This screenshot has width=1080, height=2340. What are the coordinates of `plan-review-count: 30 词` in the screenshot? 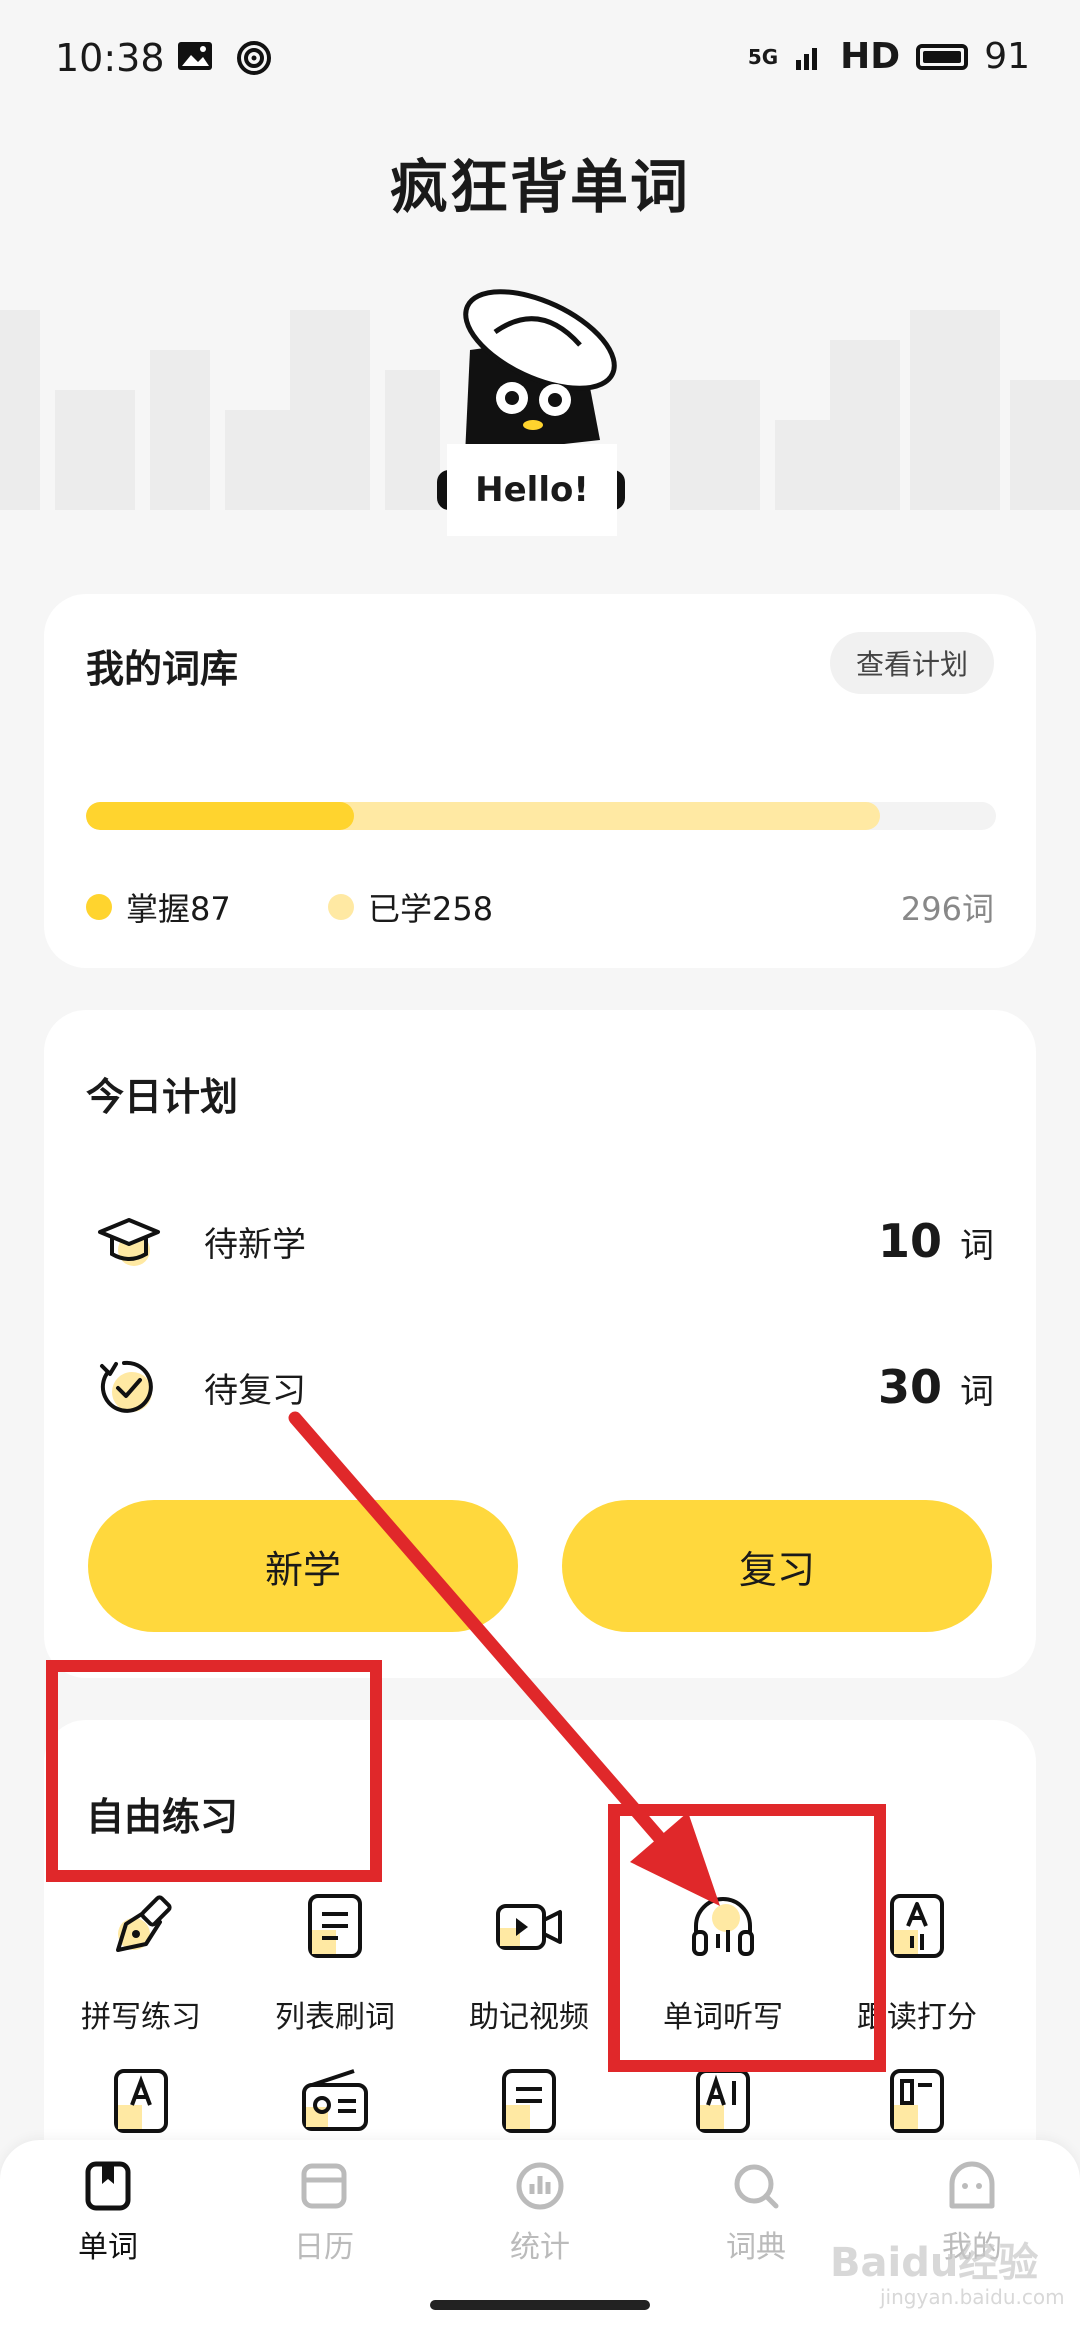 It's located at (936, 1387).